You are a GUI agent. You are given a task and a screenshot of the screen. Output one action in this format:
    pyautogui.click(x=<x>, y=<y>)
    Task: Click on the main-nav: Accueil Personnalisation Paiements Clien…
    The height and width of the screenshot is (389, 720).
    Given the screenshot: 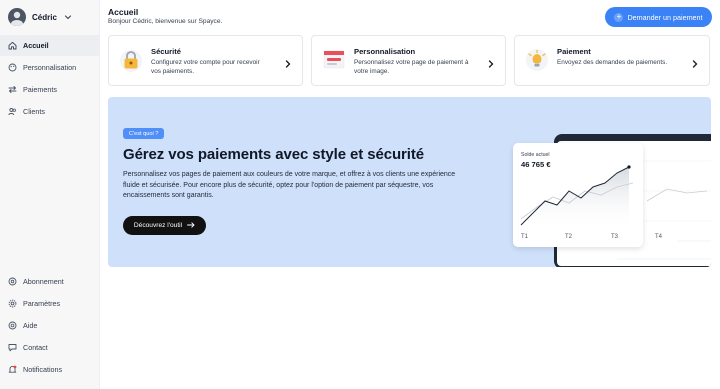 What is the action you would take?
    pyautogui.click(x=50, y=78)
    